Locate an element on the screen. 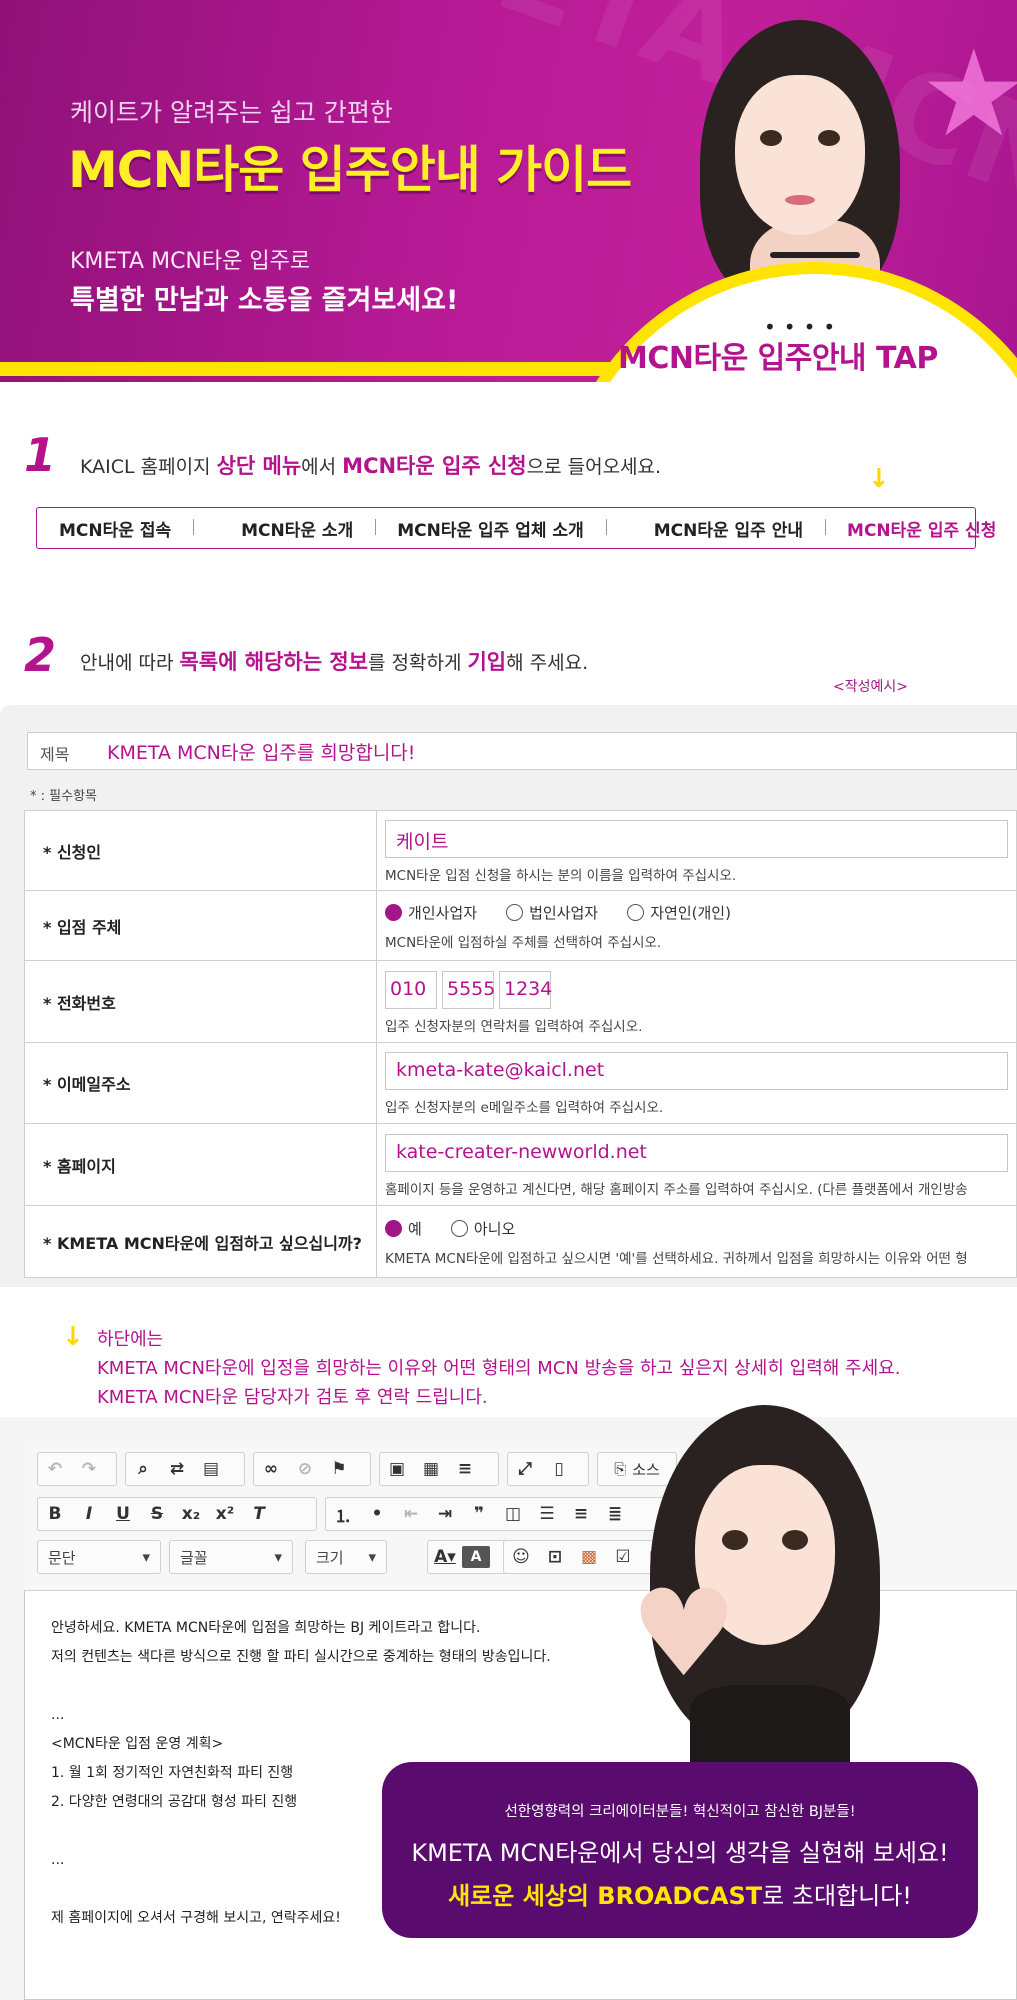 The width and height of the screenshot is (1017, 2000). toolbar-group-insert: ▣ ▦ ≡ is located at coordinates (439, 1469).